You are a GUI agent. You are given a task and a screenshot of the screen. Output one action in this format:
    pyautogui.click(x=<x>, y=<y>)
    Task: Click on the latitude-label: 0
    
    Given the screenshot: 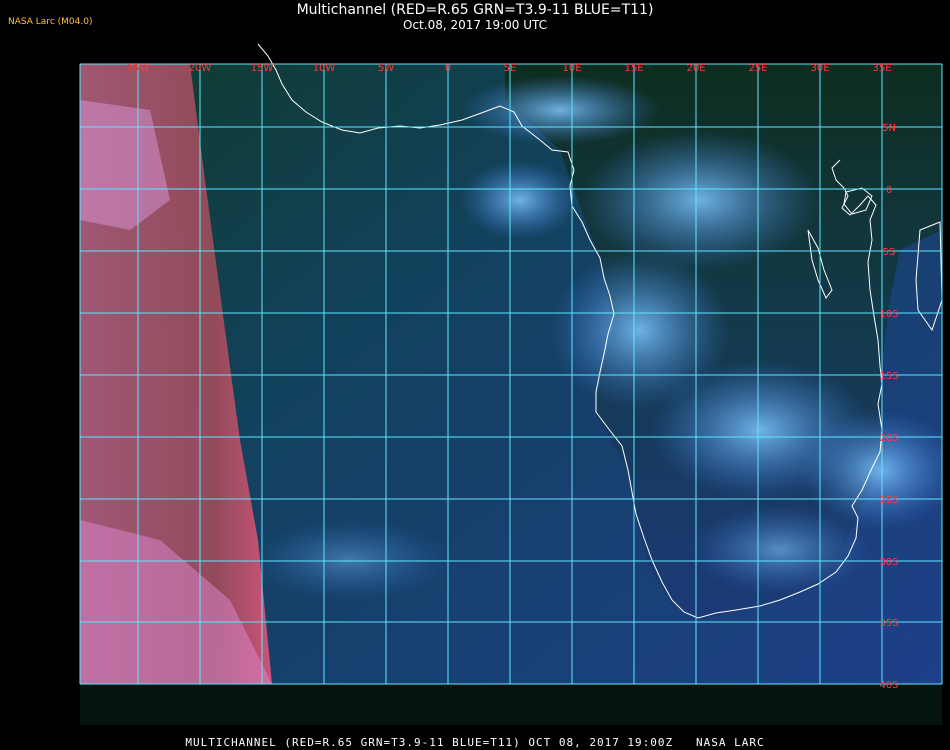 What is the action you would take?
    pyautogui.click(x=889, y=190)
    